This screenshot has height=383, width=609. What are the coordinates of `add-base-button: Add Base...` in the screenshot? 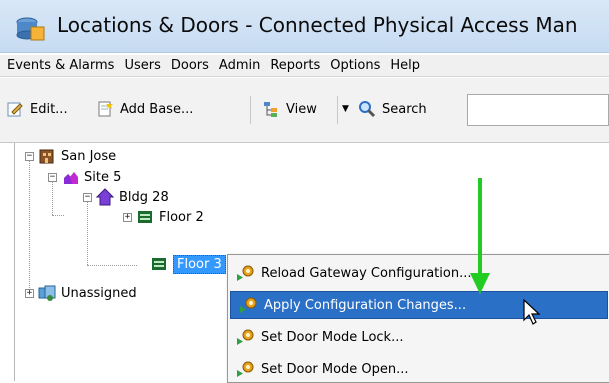 It's located at (144, 109).